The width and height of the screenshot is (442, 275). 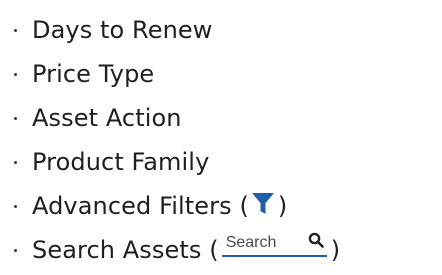 I want to click on list-item-asset-action: Asset Action, so click(x=91, y=118).